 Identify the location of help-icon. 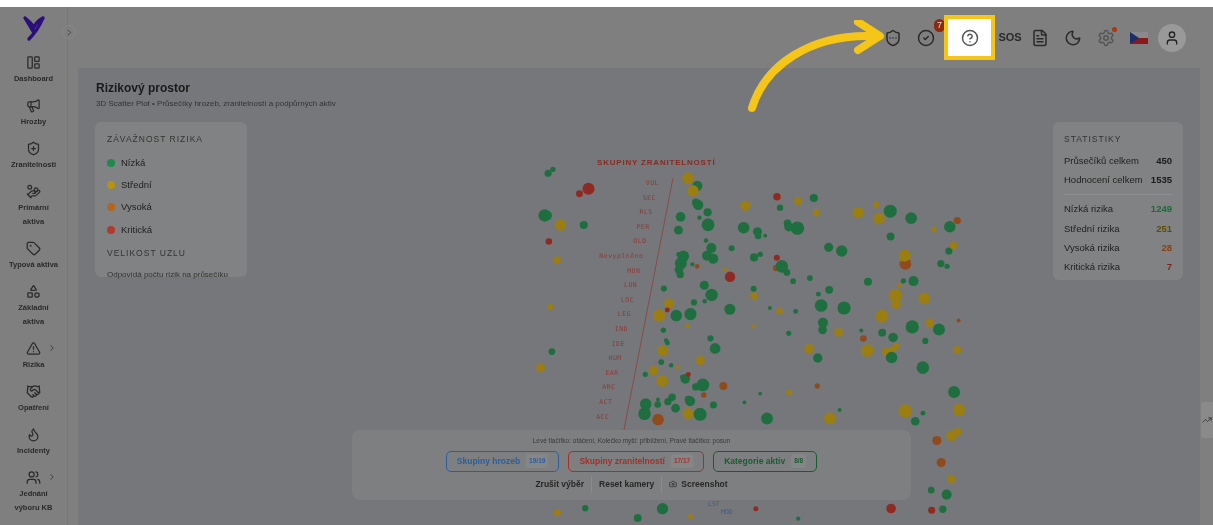
(969, 37).